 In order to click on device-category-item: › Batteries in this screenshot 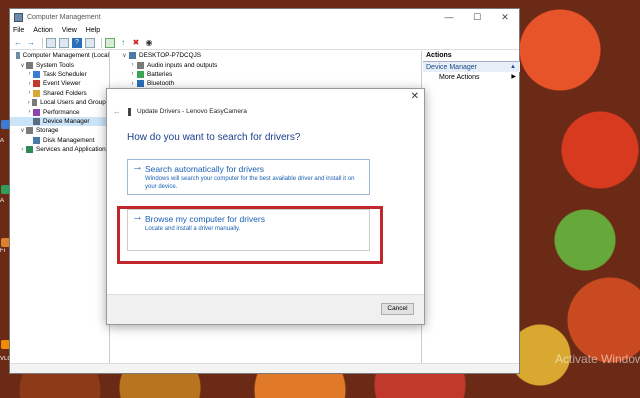, I will do `click(266, 74)`.